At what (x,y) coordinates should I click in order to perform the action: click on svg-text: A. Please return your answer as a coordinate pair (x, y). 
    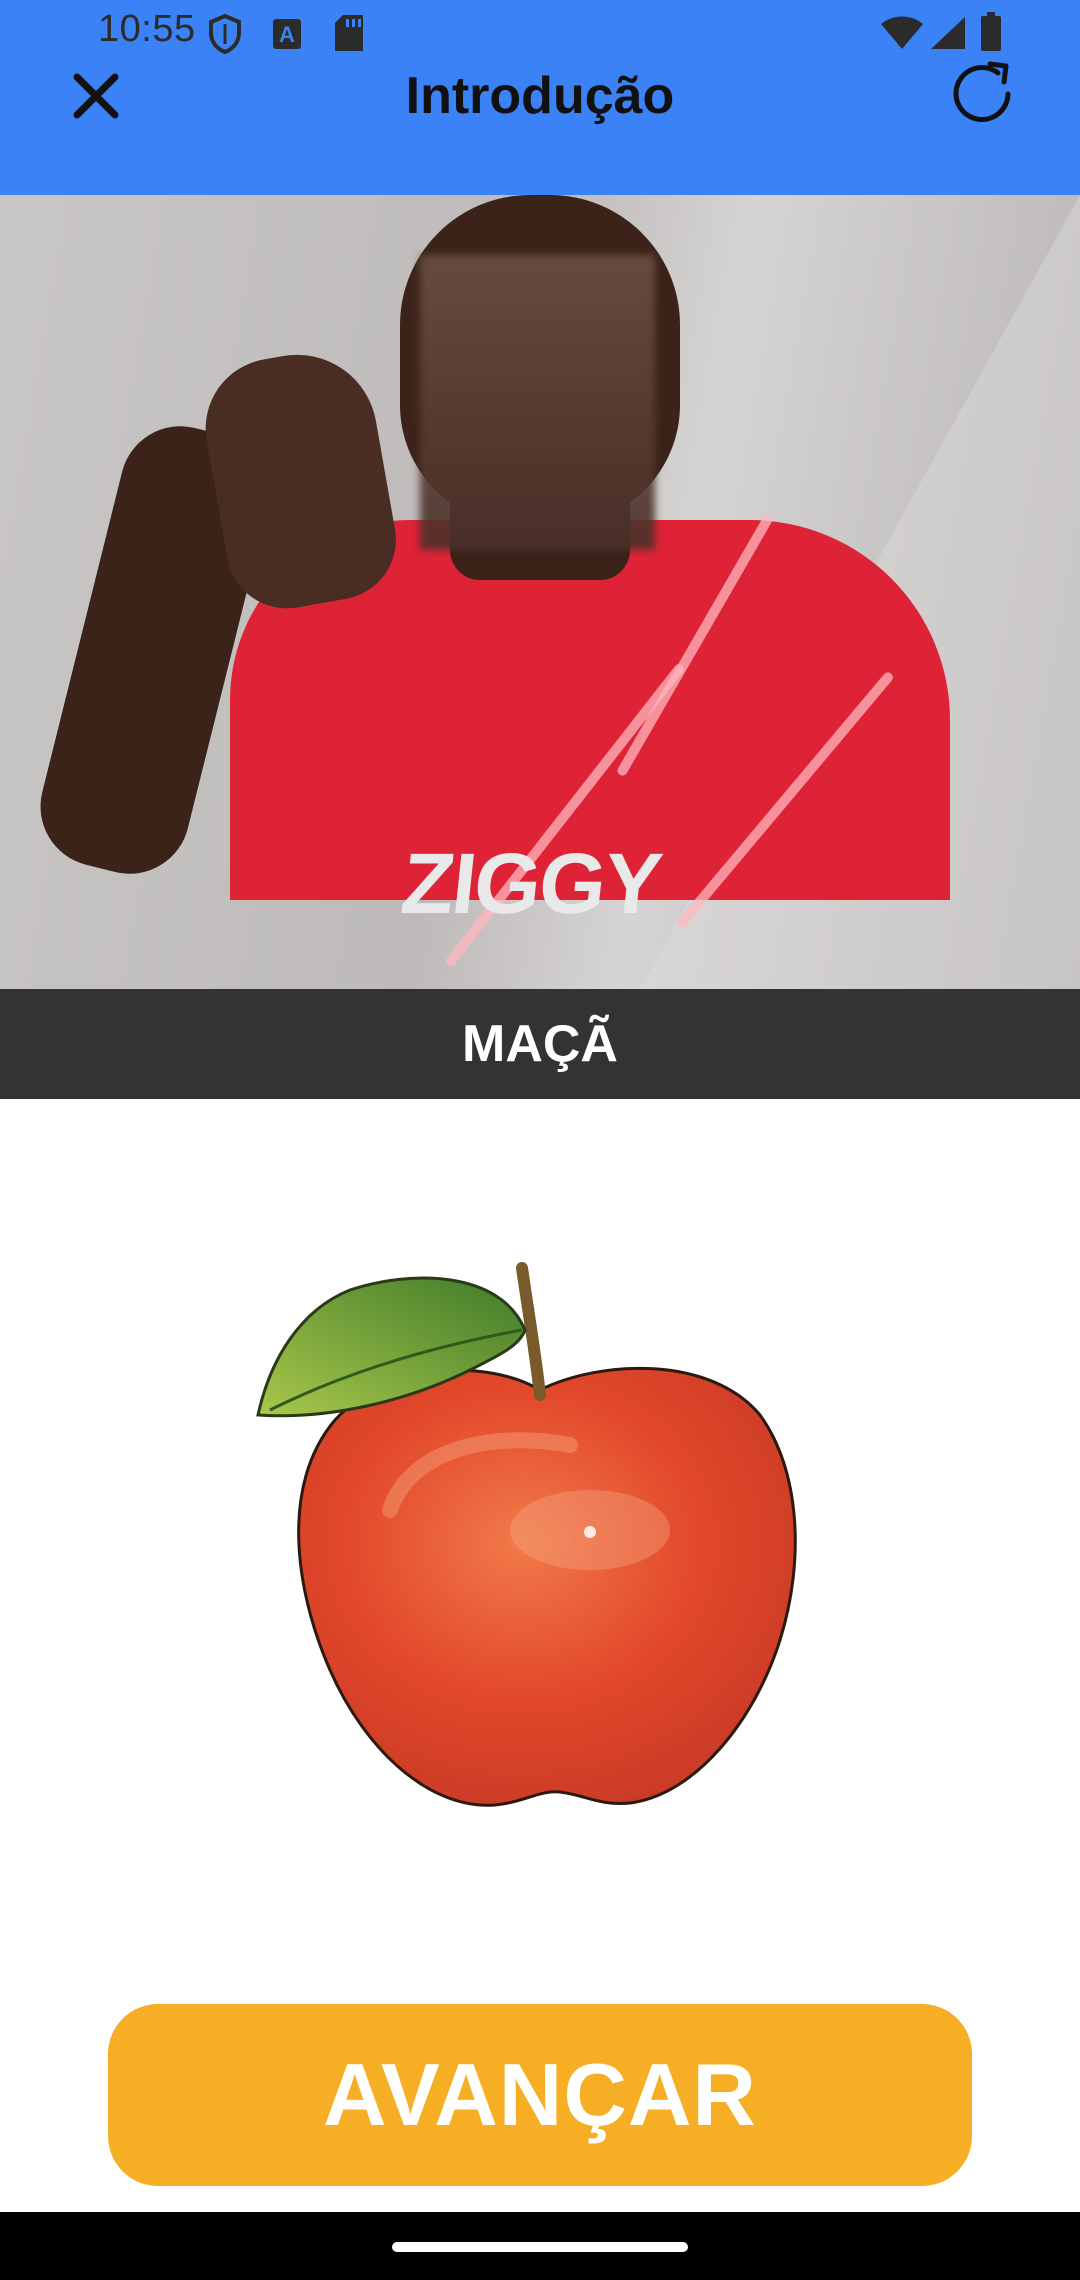
    Looking at the image, I should click on (287, 34).